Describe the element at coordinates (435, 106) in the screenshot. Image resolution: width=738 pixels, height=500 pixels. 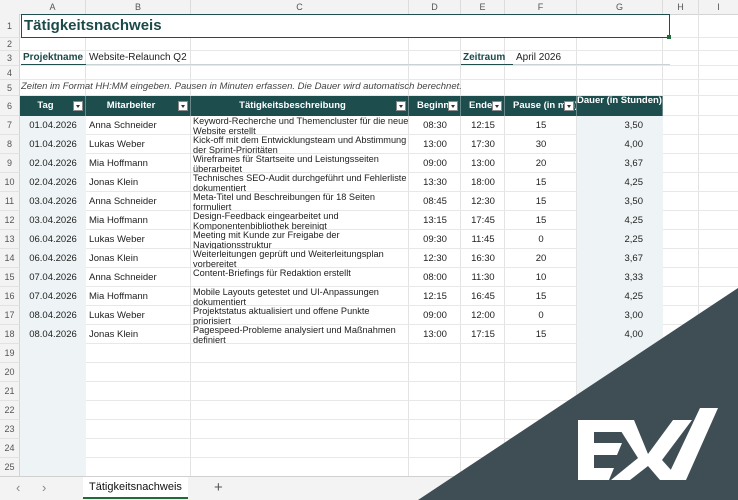
I see `table-header-3: Beginn` at that location.